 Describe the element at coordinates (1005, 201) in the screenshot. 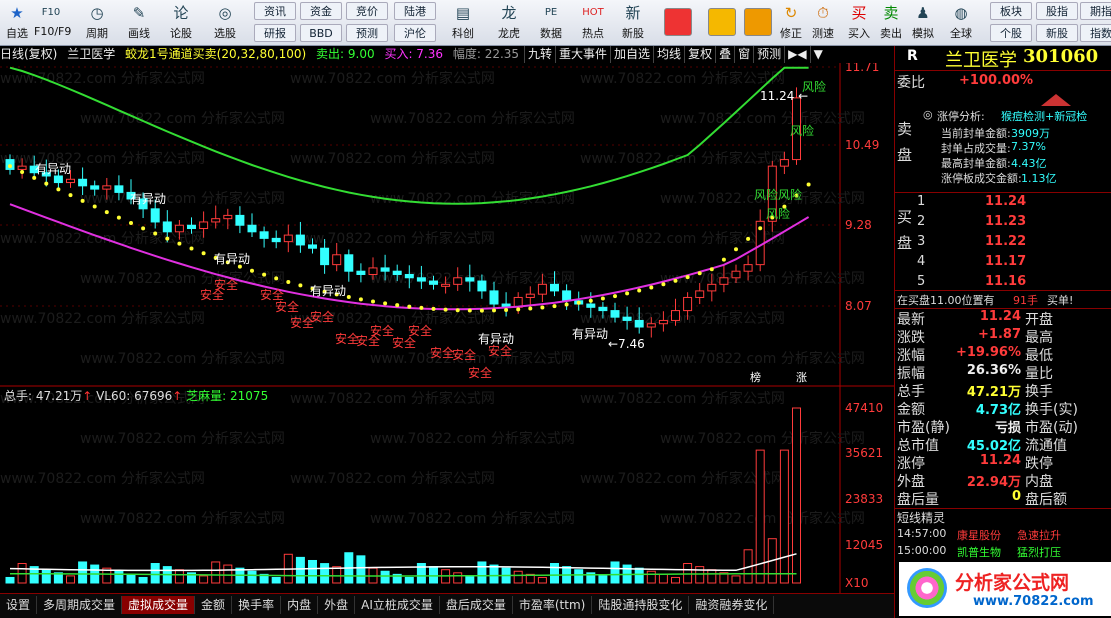

I see `bid-price: 11.24` at that location.